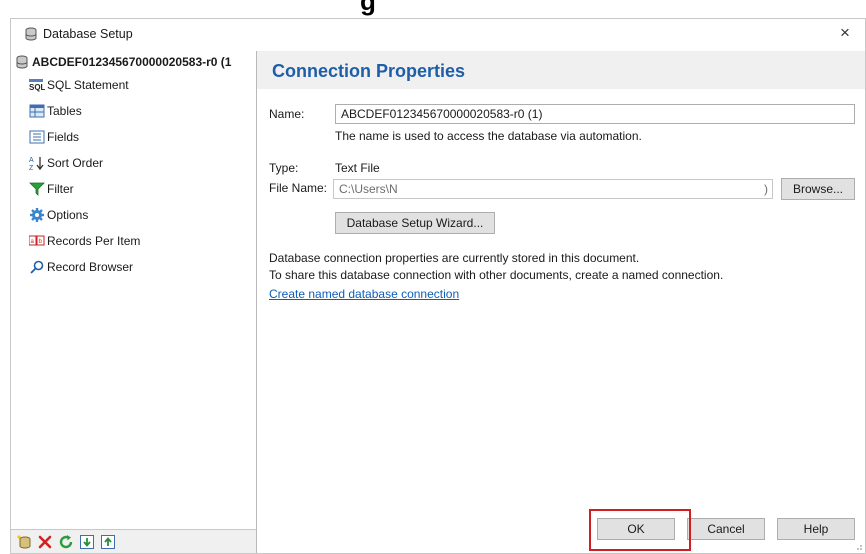  What do you see at coordinates (37, 240) in the screenshot?
I see `records-per-item-icon: a b` at bounding box center [37, 240].